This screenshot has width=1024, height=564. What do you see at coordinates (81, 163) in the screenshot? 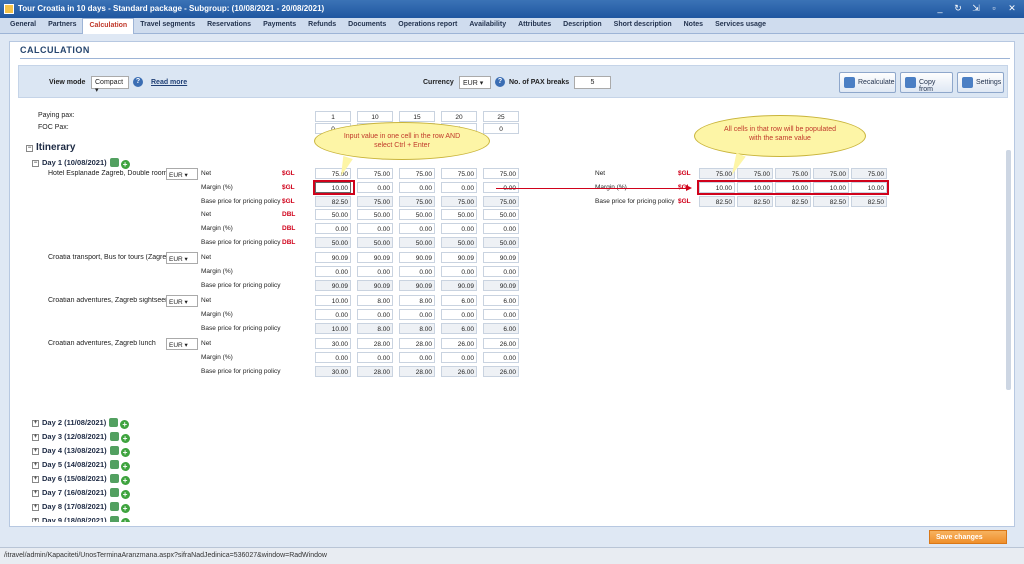
I see `day-header: − Day 1 (10/08/2021) +` at bounding box center [81, 163].